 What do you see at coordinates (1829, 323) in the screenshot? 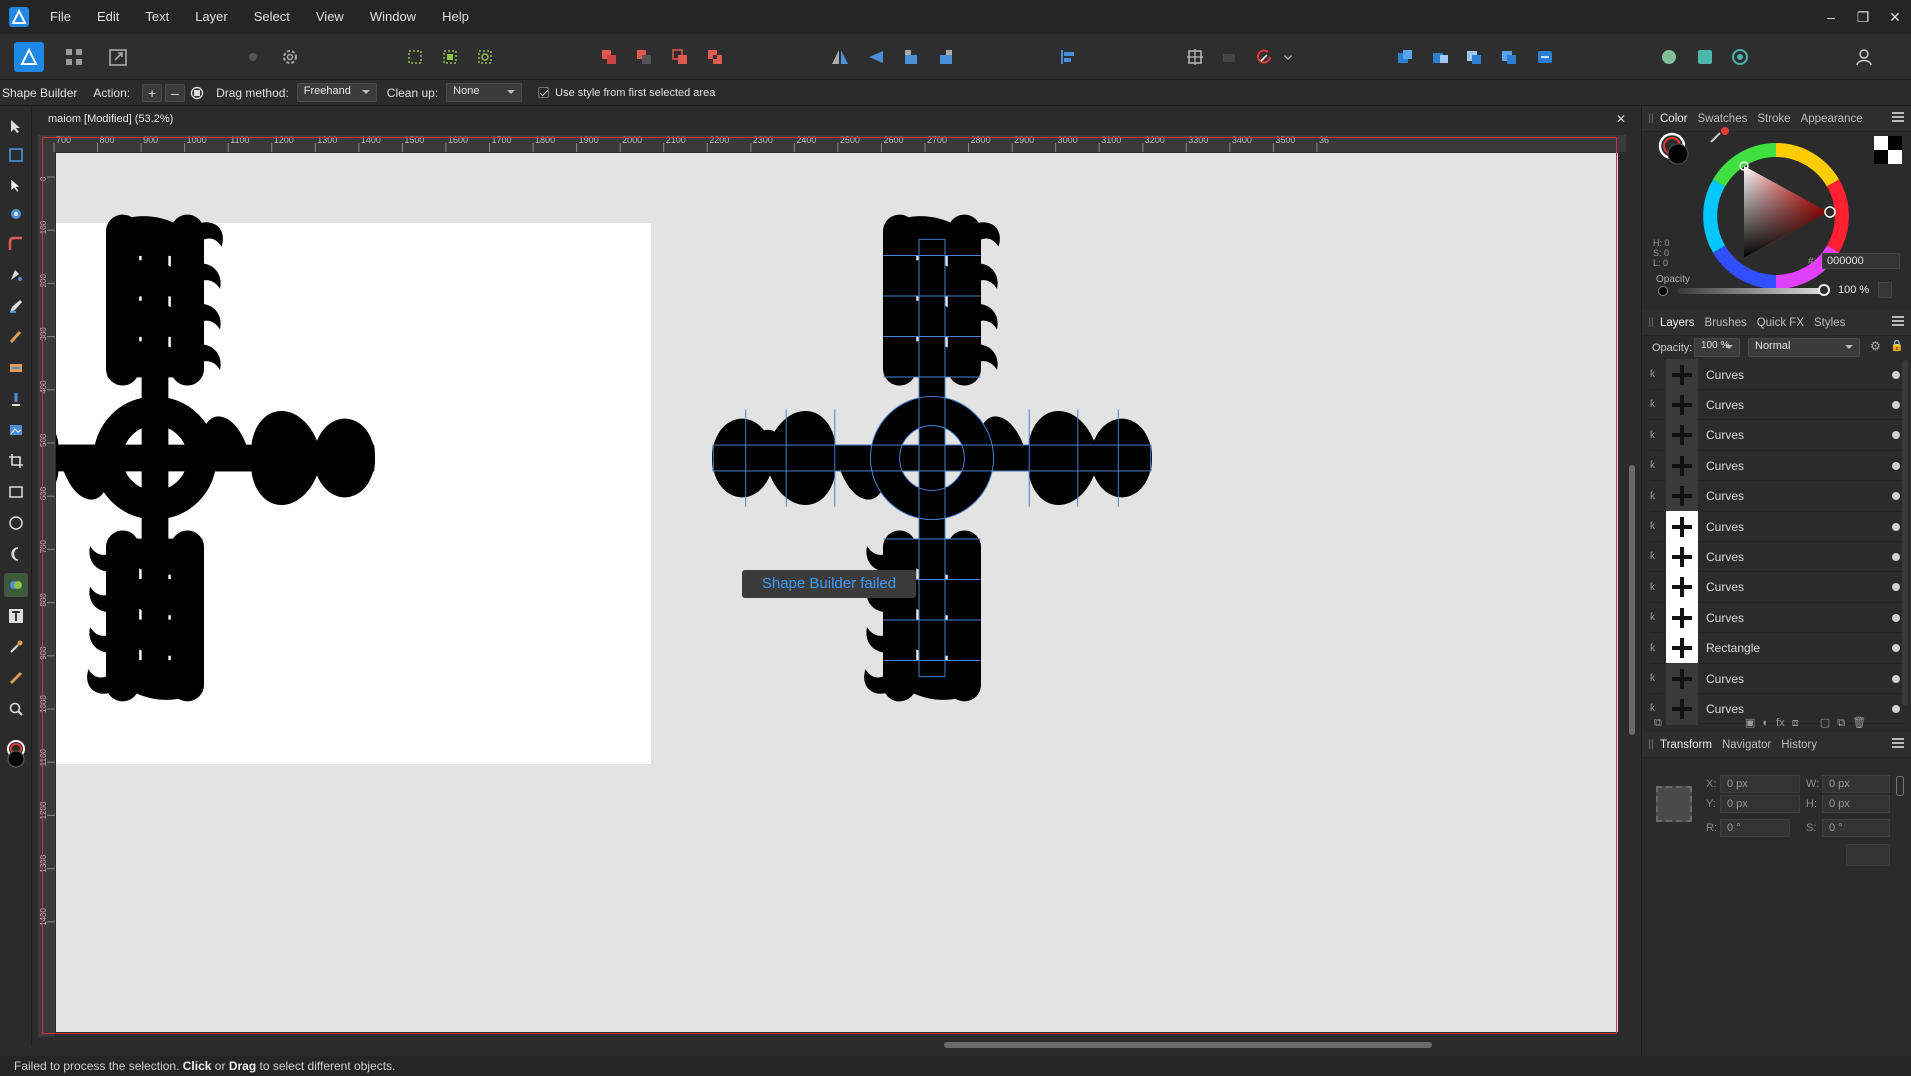
I see `tab-styles: Styles` at bounding box center [1829, 323].